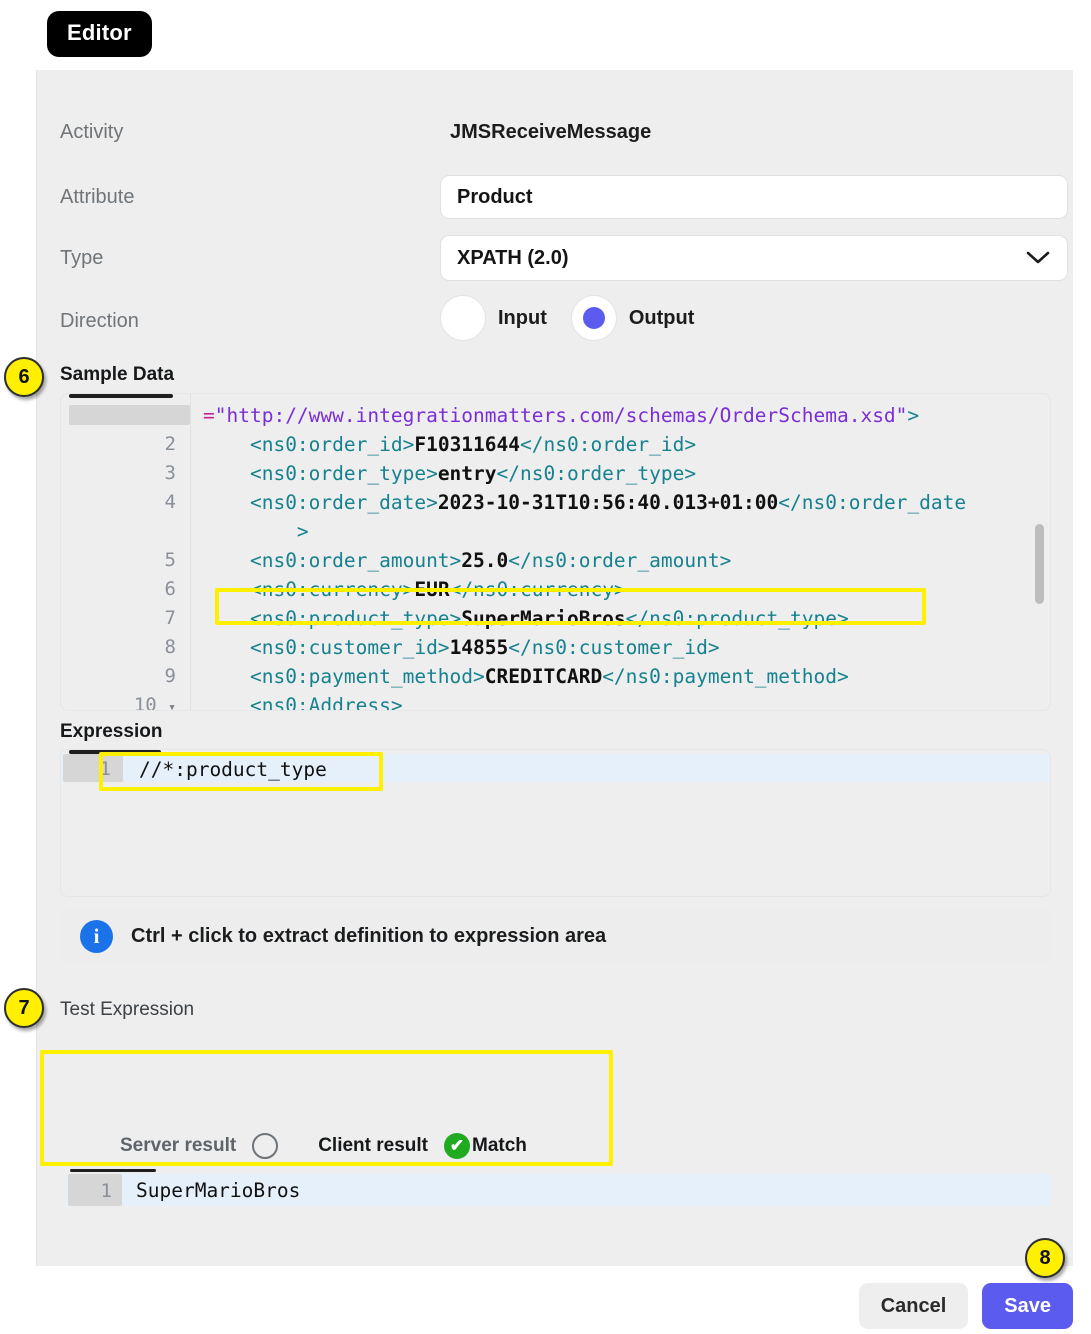 The height and width of the screenshot is (1334, 1091). Describe the element at coordinates (99, 321) in the screenshot. I see `direction-label: Direction` at that location.